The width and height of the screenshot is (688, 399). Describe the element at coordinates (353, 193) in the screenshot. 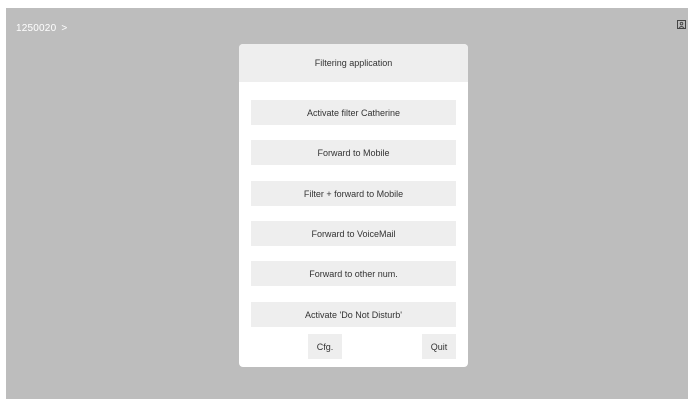

I see `filter-forward-mobile-button: Filter + forward to Mobile` at that location.